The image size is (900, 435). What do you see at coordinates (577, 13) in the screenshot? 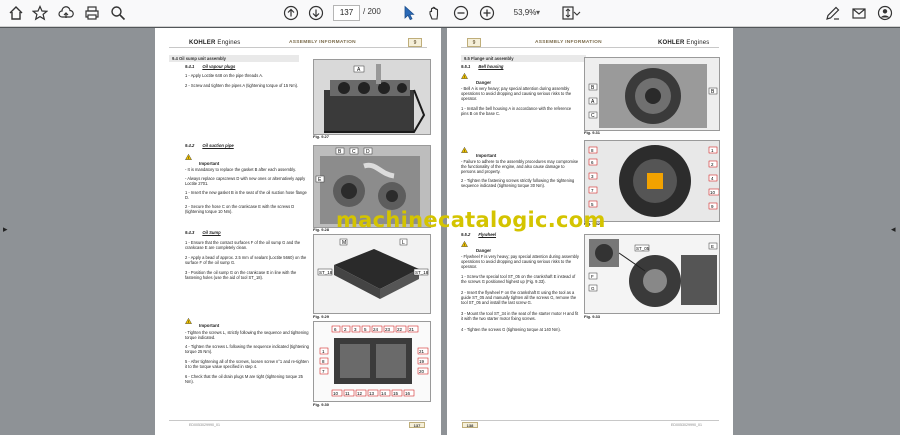
I see `fit-dropdown-icon` at bounding box center [577, 13].